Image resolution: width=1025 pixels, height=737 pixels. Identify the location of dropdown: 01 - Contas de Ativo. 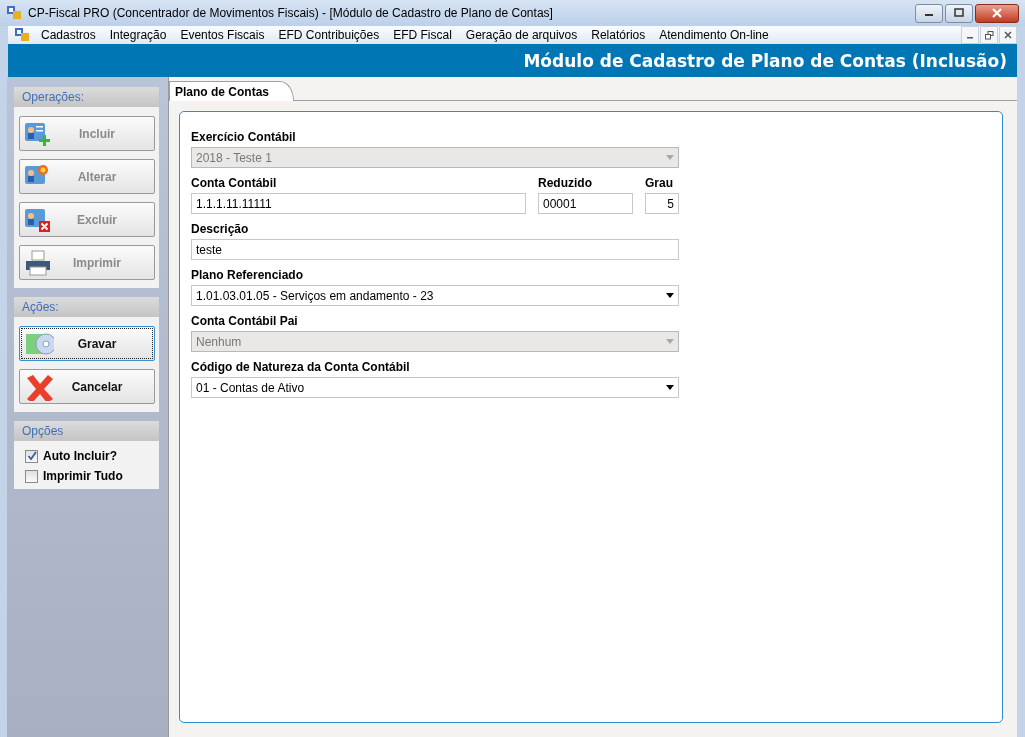
(435, 387).